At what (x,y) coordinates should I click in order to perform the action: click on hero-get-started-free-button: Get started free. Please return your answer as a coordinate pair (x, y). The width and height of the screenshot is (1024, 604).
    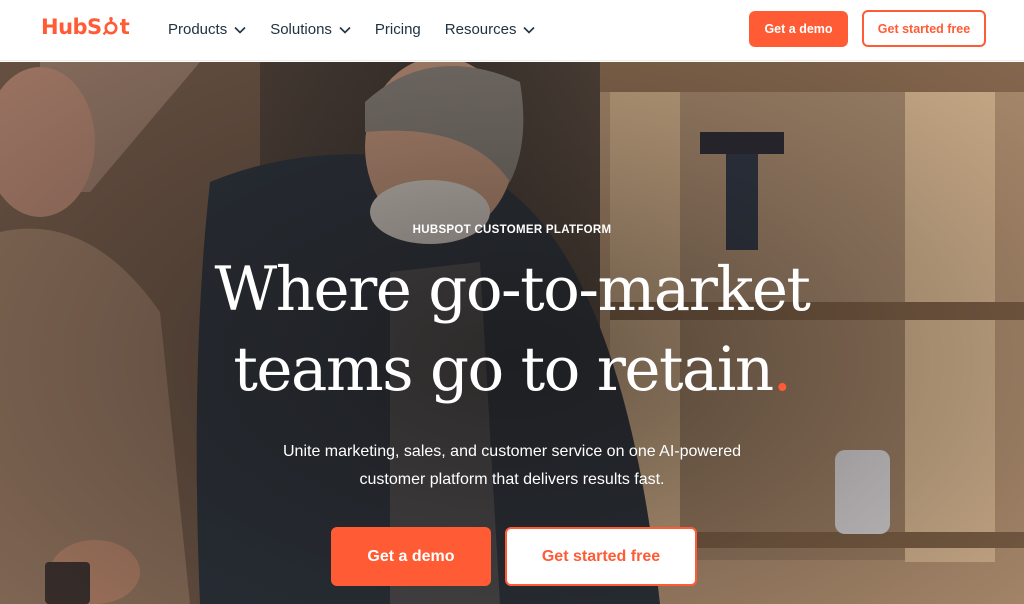
    Looking at the image, I should click on (601, 556).